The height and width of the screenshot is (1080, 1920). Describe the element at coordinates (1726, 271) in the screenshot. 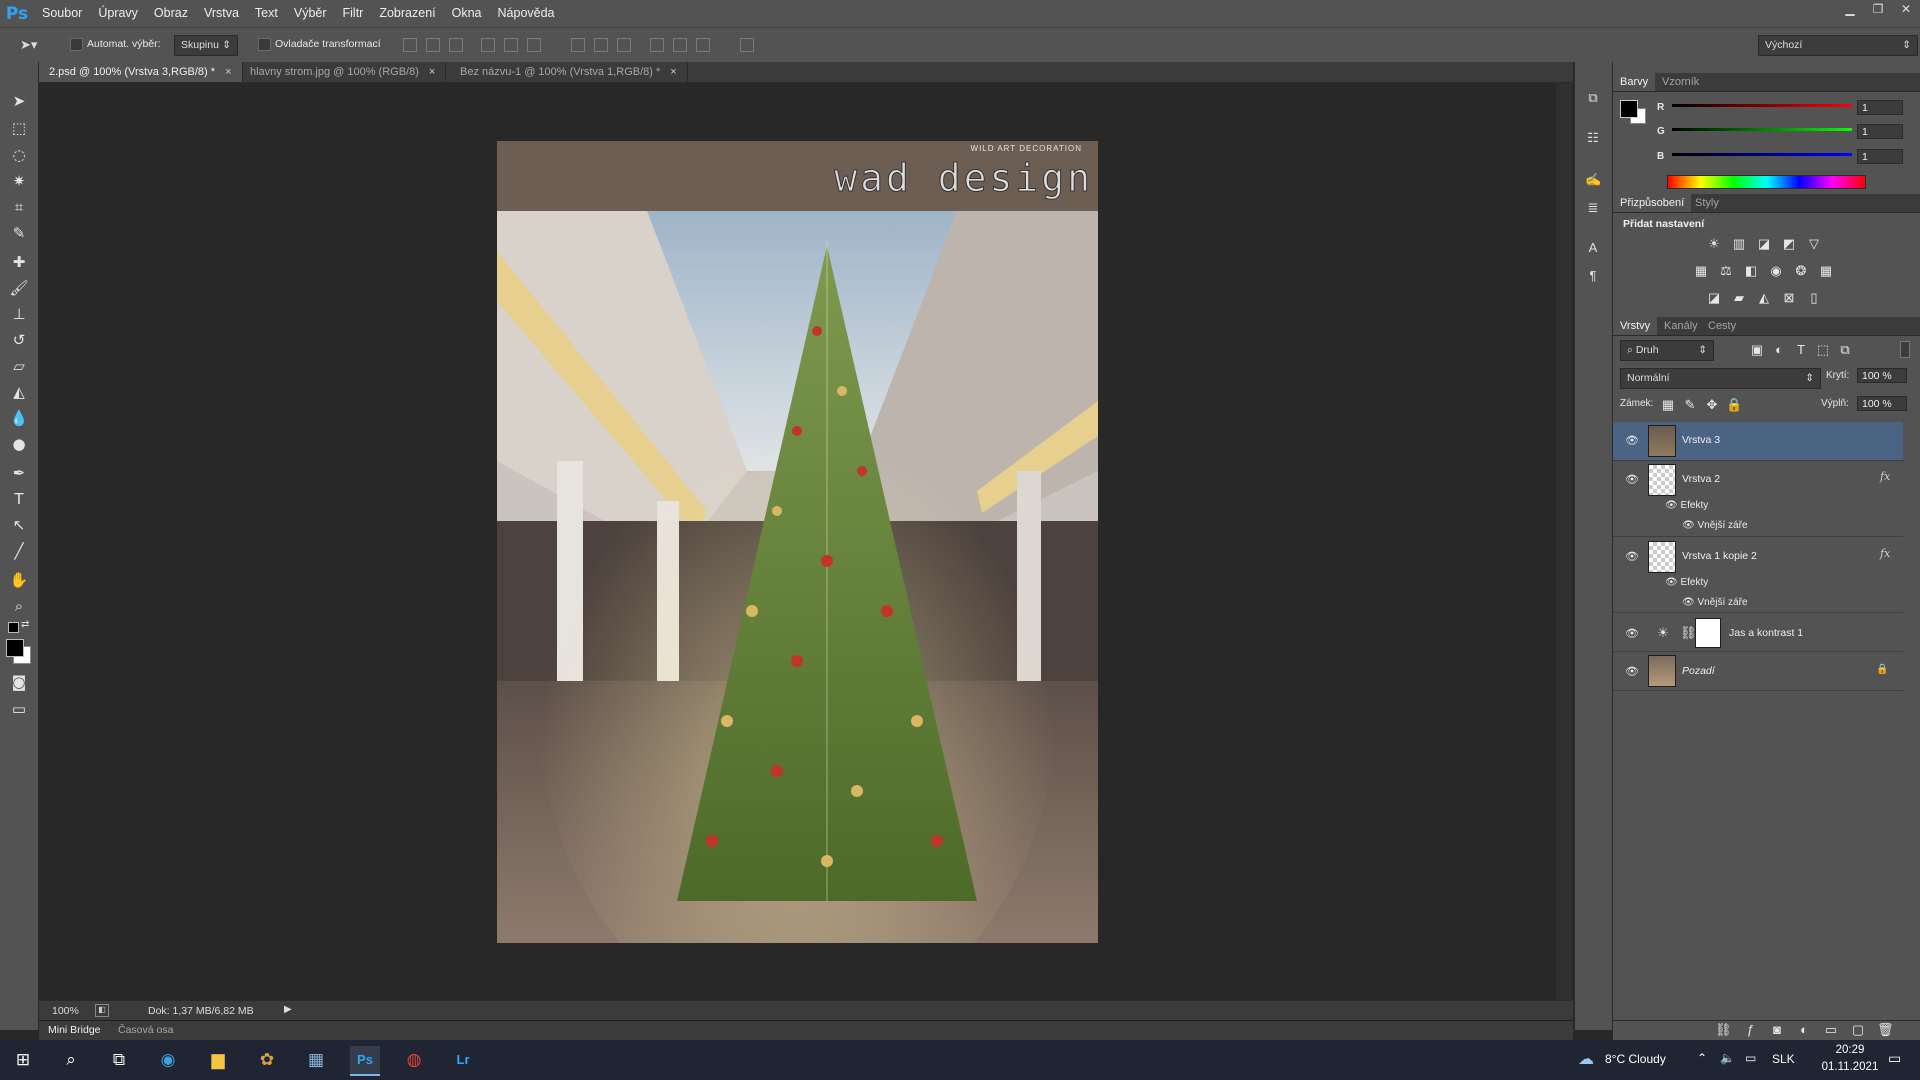

I see `color-balance-icon: ⚖` at that location.